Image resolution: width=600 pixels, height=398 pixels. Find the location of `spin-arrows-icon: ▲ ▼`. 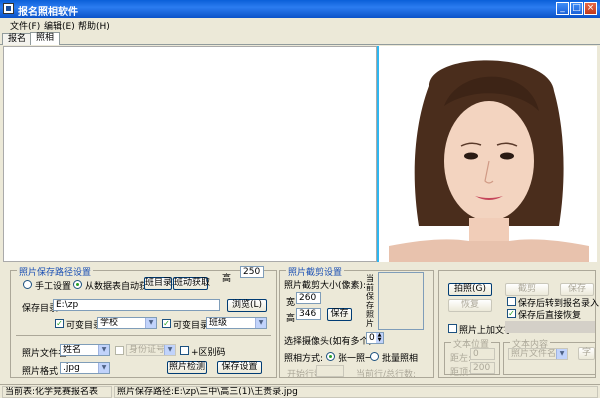

spin-arrows-icon: ▲ ▼ is located at coordinates (379, 337).